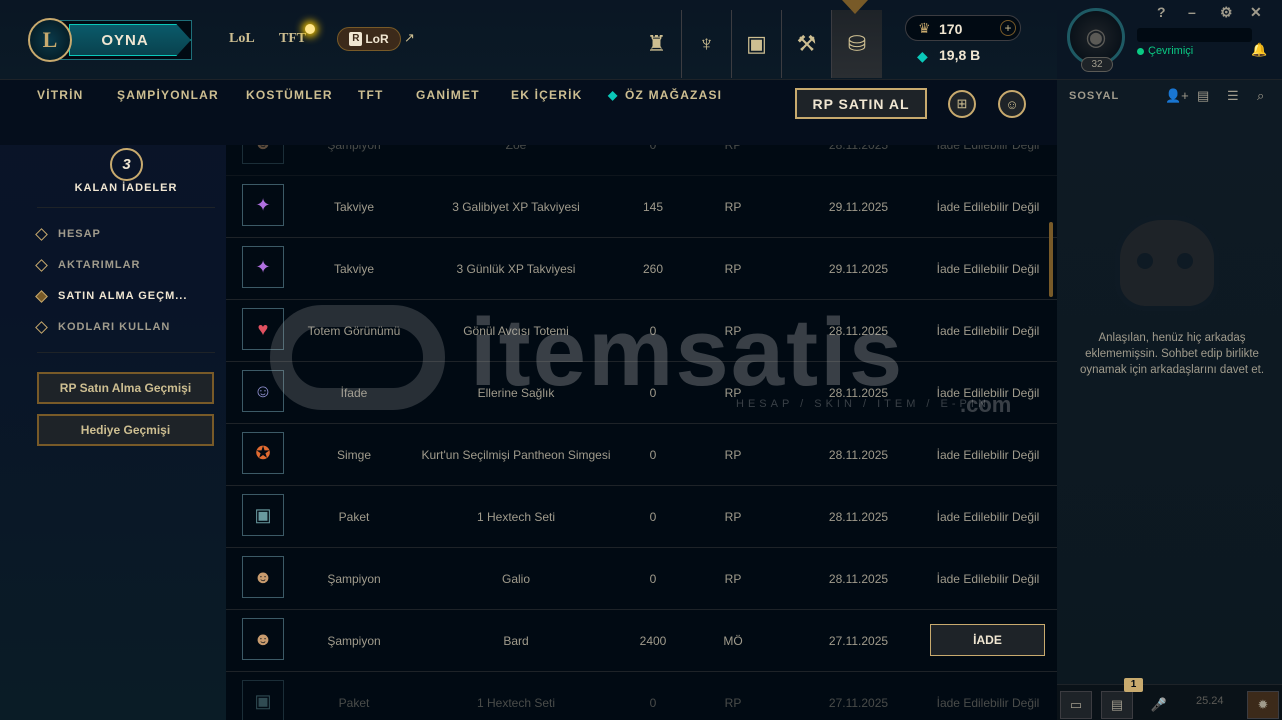 Image resolution: width=1282 pixels, height=720 pixels. What do you see at coordinates (263, 391) in the screenshot?
I see `emote-icon: ☺` at bounding box center [263, 391].